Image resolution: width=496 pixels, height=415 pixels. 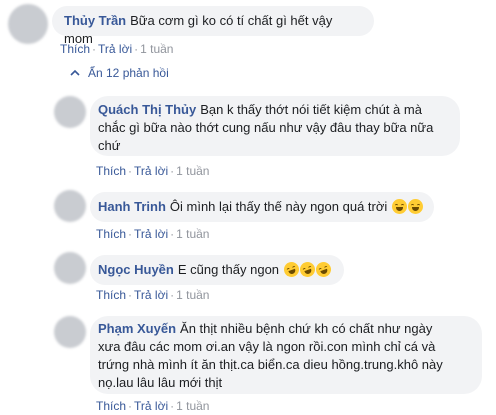 I want to click on comment-actions: Thích · Trả lời · 1 tuần, so click(x=117, y=49).